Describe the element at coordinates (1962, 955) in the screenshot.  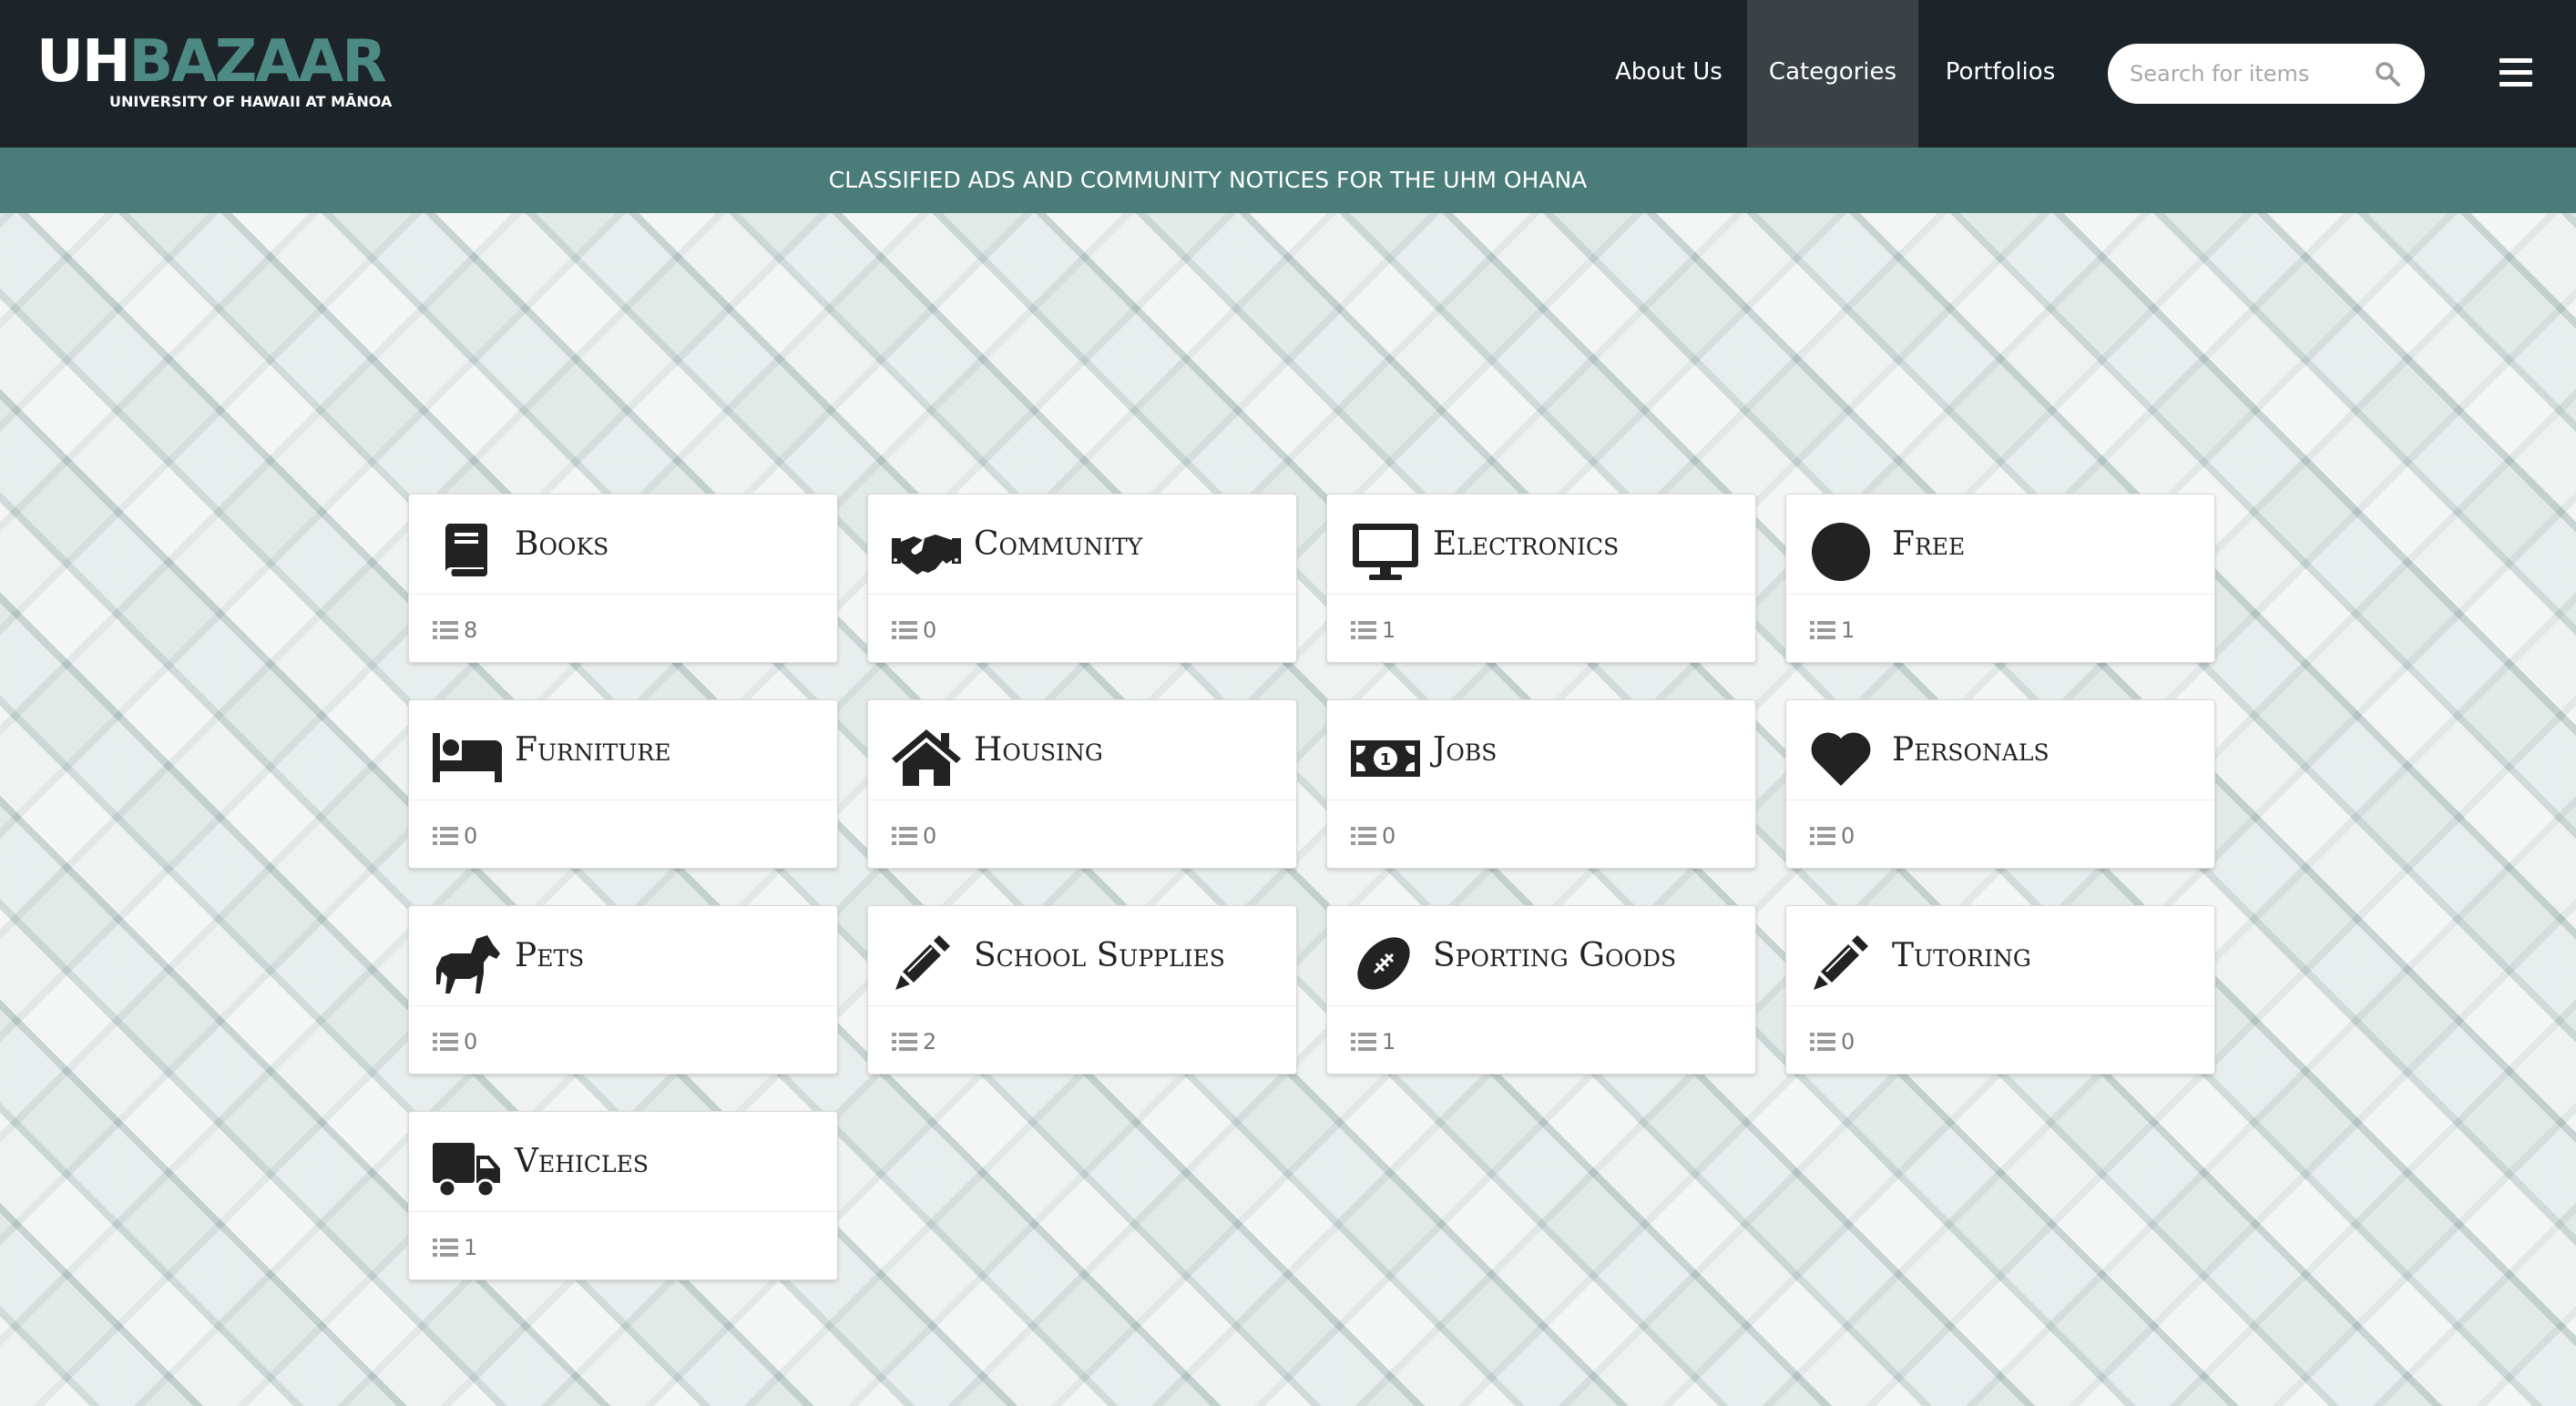
I see `category-title: Tutoring` at that location.